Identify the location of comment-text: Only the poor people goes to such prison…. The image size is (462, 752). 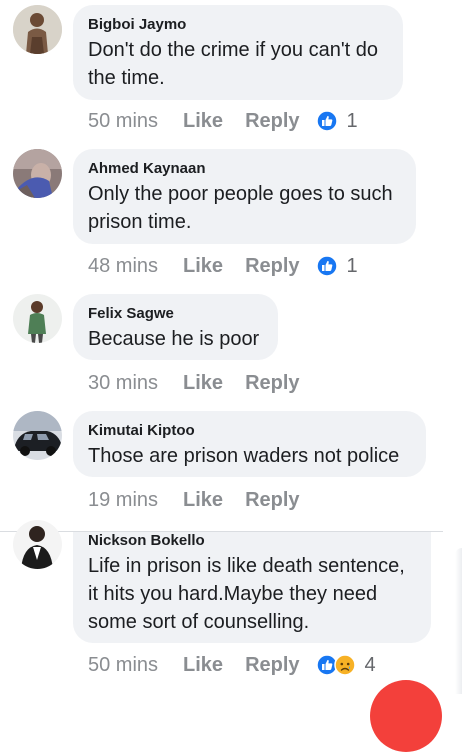
(240, 208).